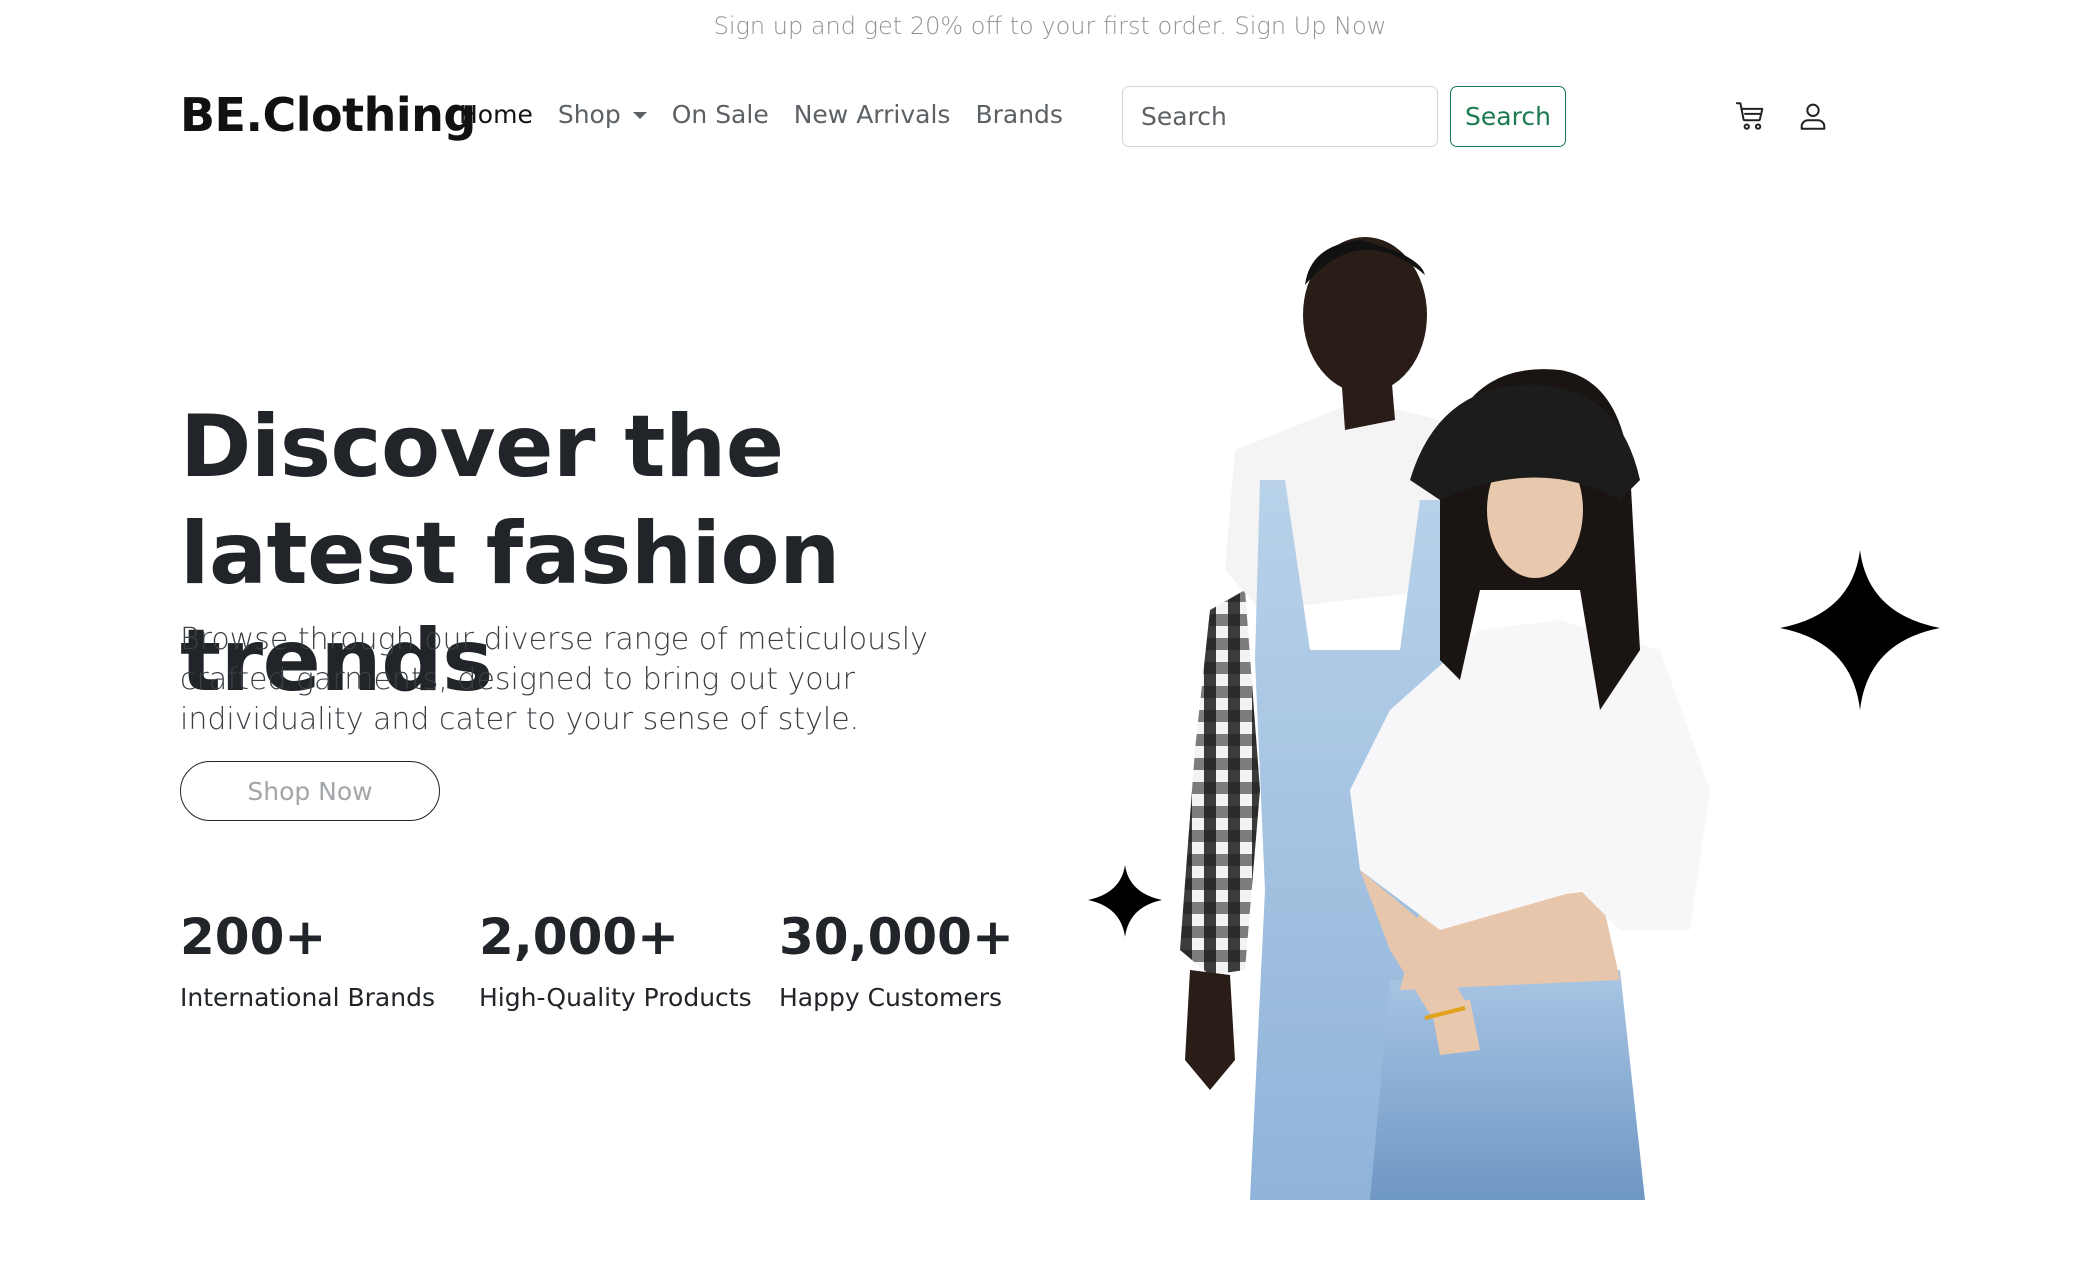 The width and height of the screenshot is (2100, 1275). I want to click on search-button: Search, so click(1508, 116).